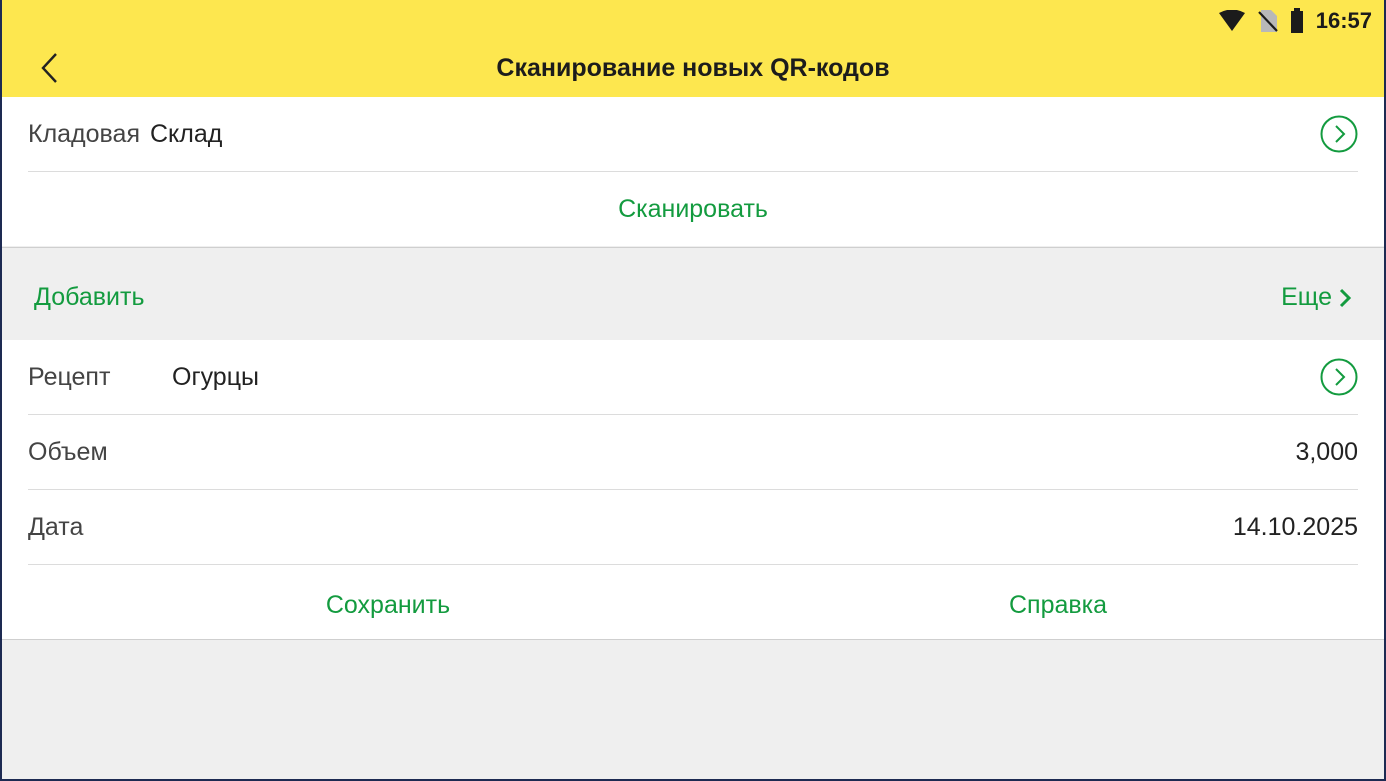 The width and height of the screenshot is (1386, 781). What do you see at coordinates (1064, 605) in the screenshot?
I see `help-button: Справка` at bounding box center [1064, 605].